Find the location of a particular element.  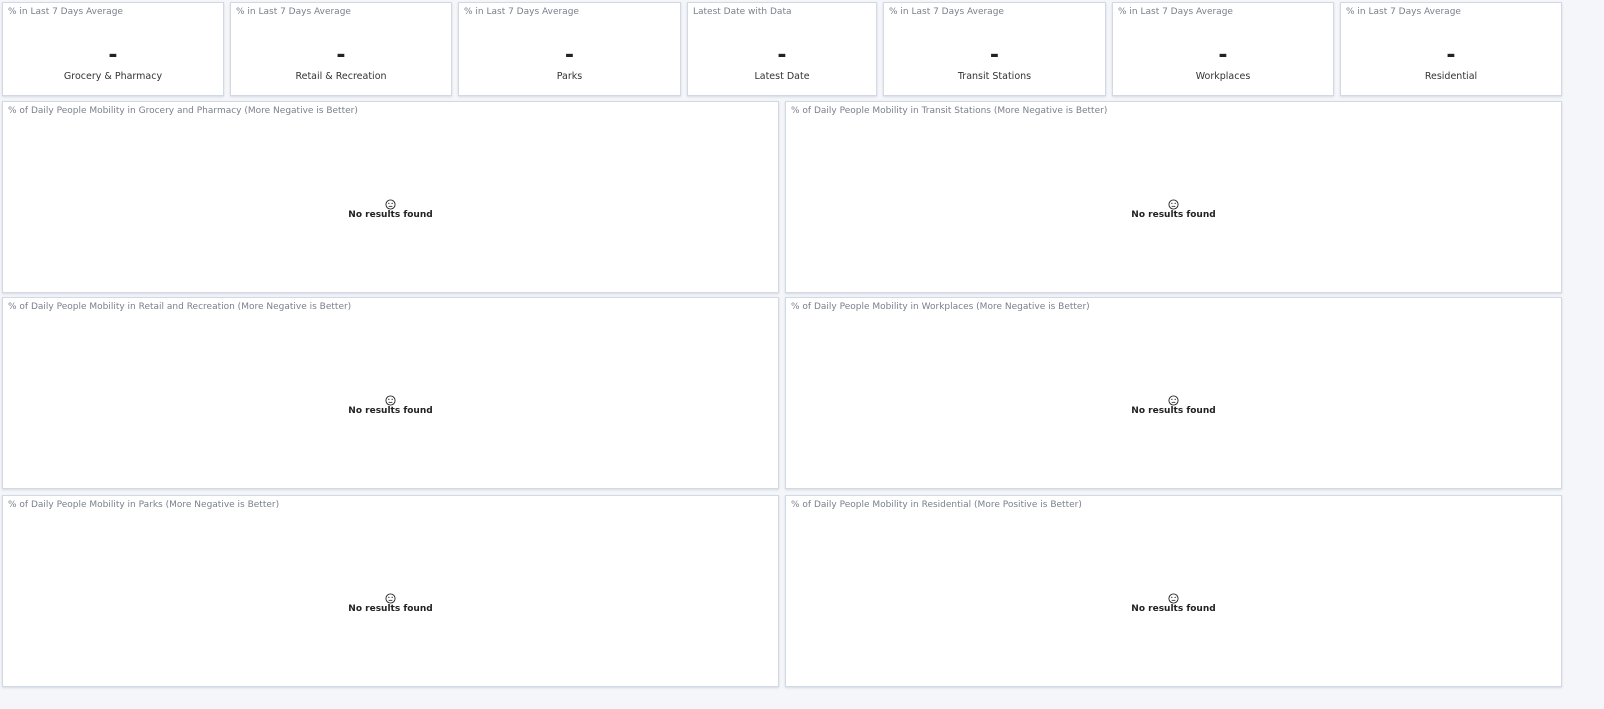

stat-card-parks: % in Last 7 Days Average - Parks is located at coordinates (569, 49).